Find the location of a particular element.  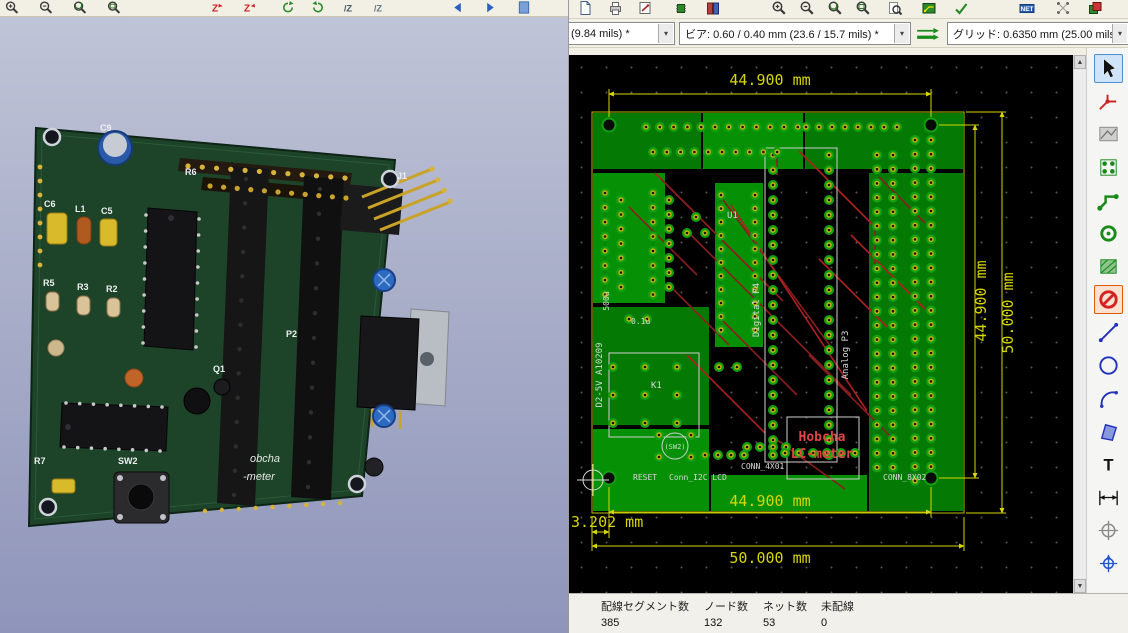

status-wire-segments: 配線セグメント数 385 is located at coordinates (645, 613).